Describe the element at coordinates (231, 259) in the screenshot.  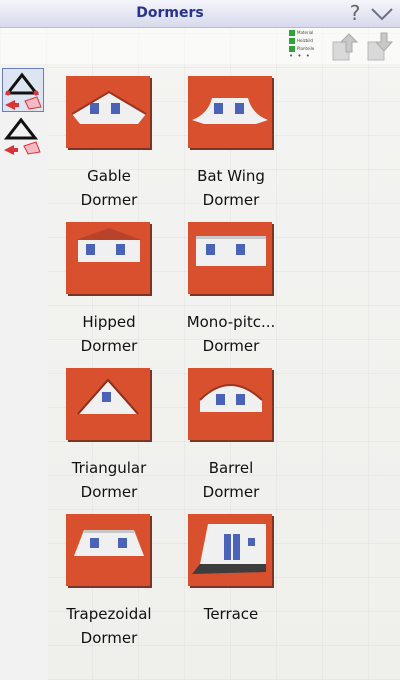
I see `mono-pitch-dormer-icon` at that location.